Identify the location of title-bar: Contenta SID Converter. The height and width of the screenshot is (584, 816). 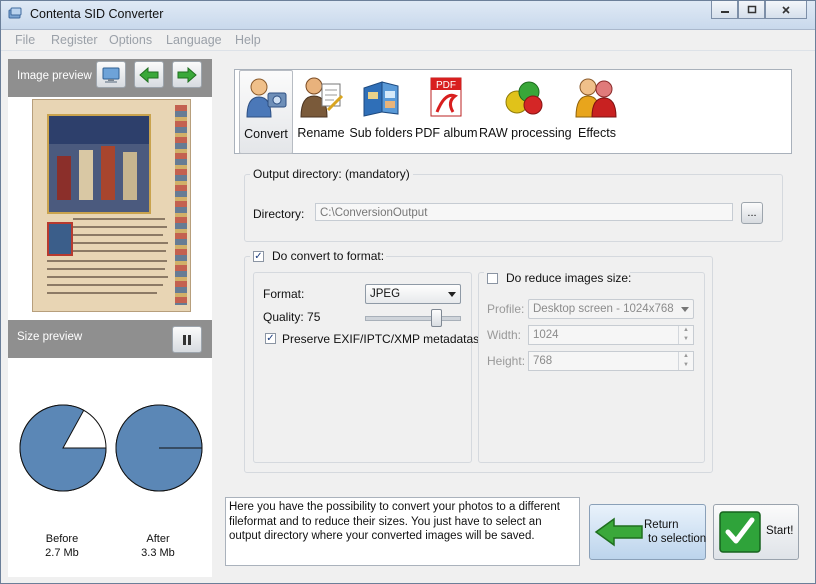
(408, 15).